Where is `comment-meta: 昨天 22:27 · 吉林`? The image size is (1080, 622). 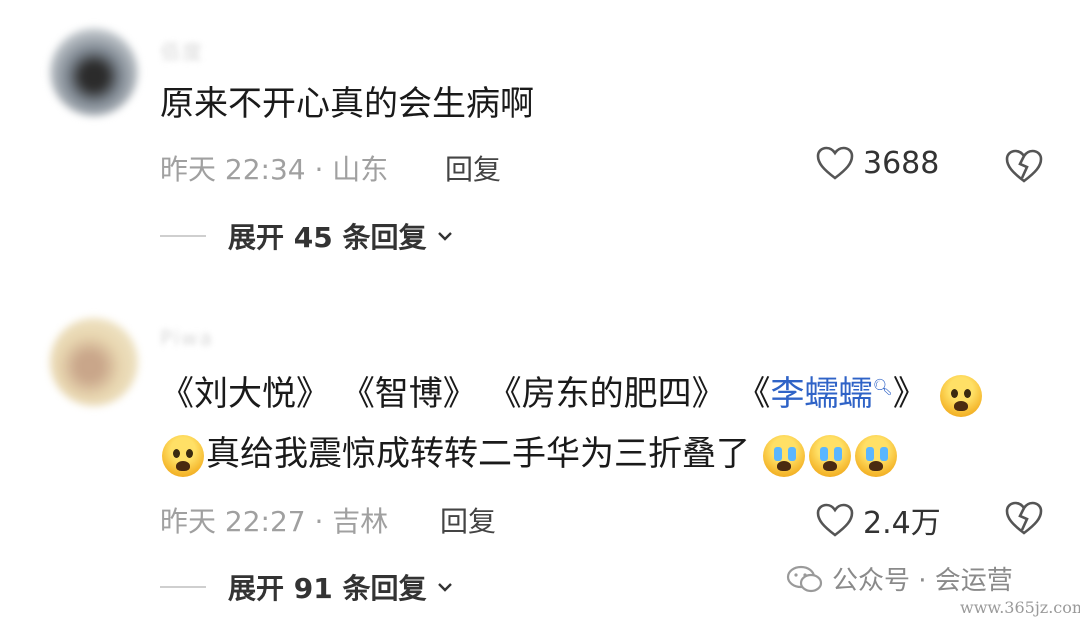
comment-meta: 昨天 22:27 · 吉林 is located at coordinates (274, 521).